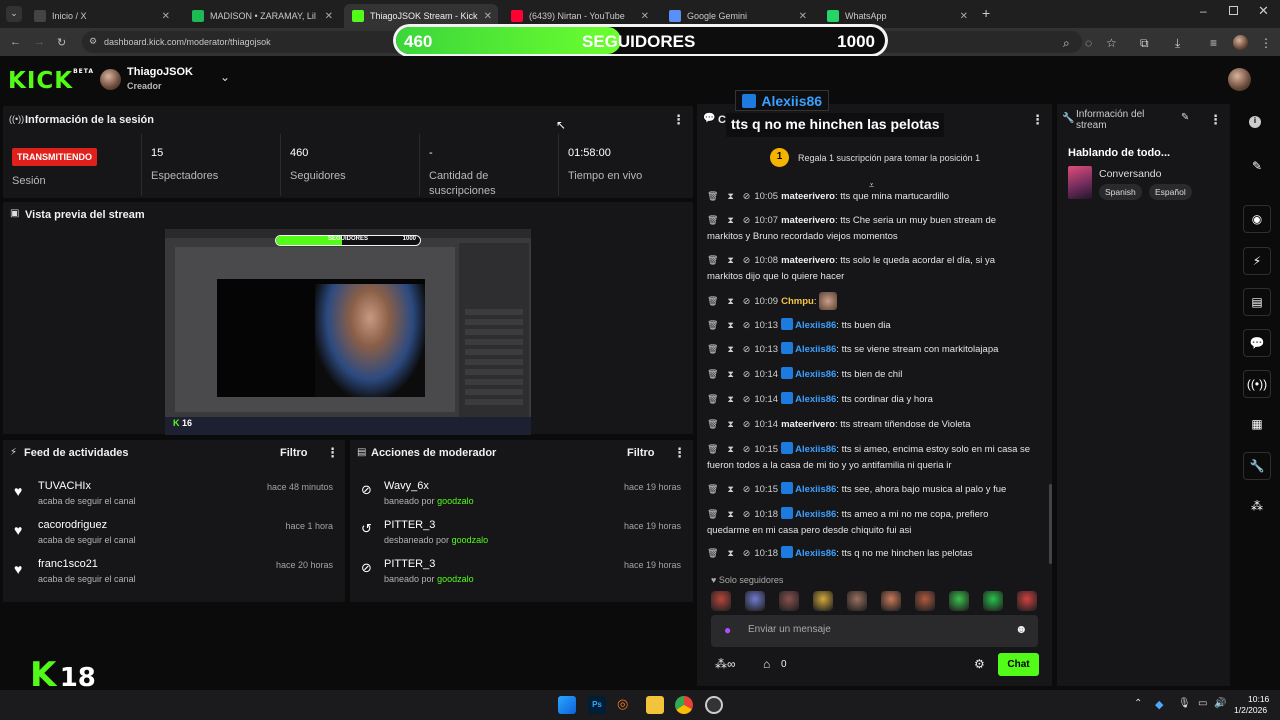  I want to click on session-menu-icon: ⋮, so click(678, 120).